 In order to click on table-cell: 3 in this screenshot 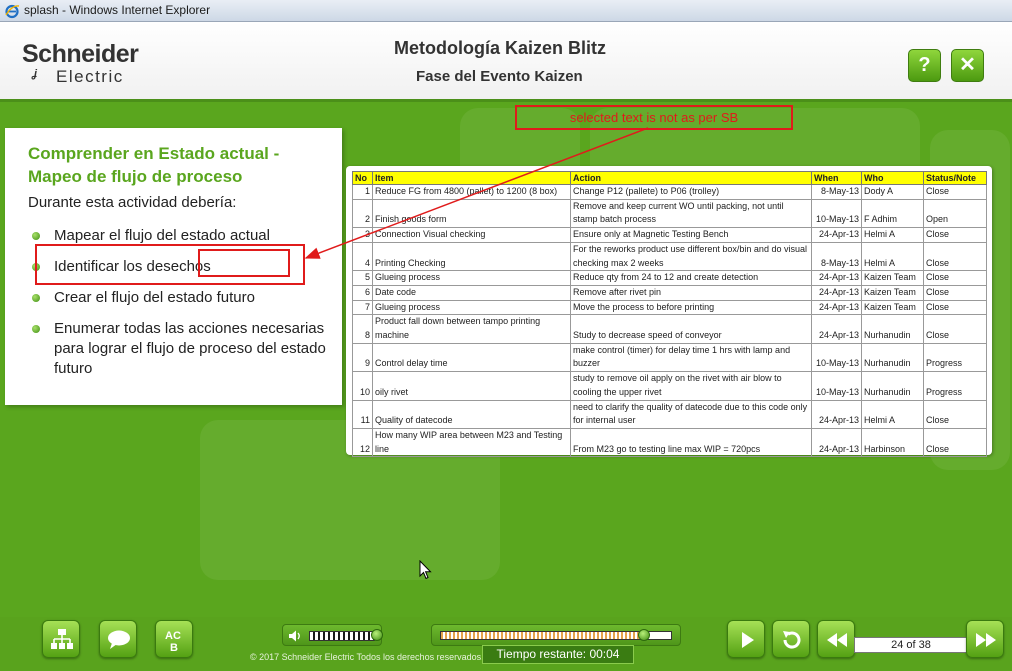, I will do `click(362, 235)`.